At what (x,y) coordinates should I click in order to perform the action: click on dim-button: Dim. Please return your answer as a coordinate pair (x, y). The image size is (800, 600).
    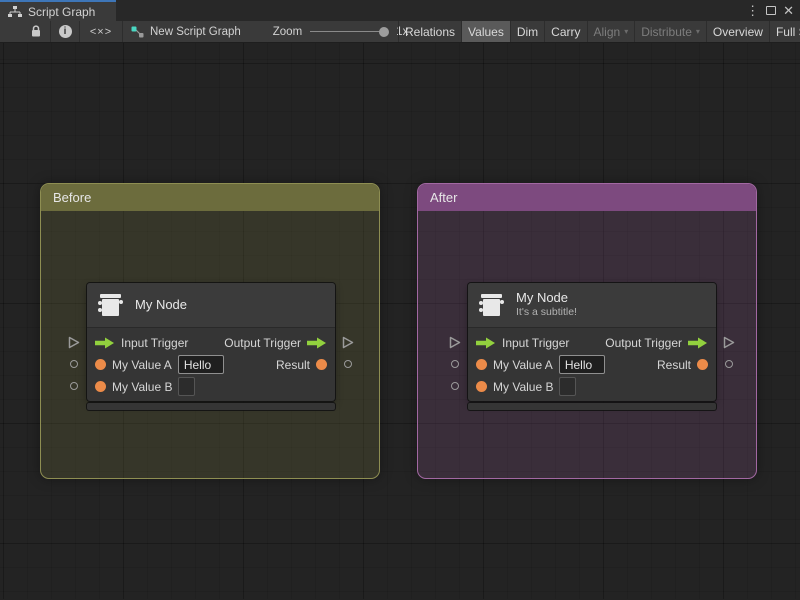
    Looking at the image, I should click on (526, 31).